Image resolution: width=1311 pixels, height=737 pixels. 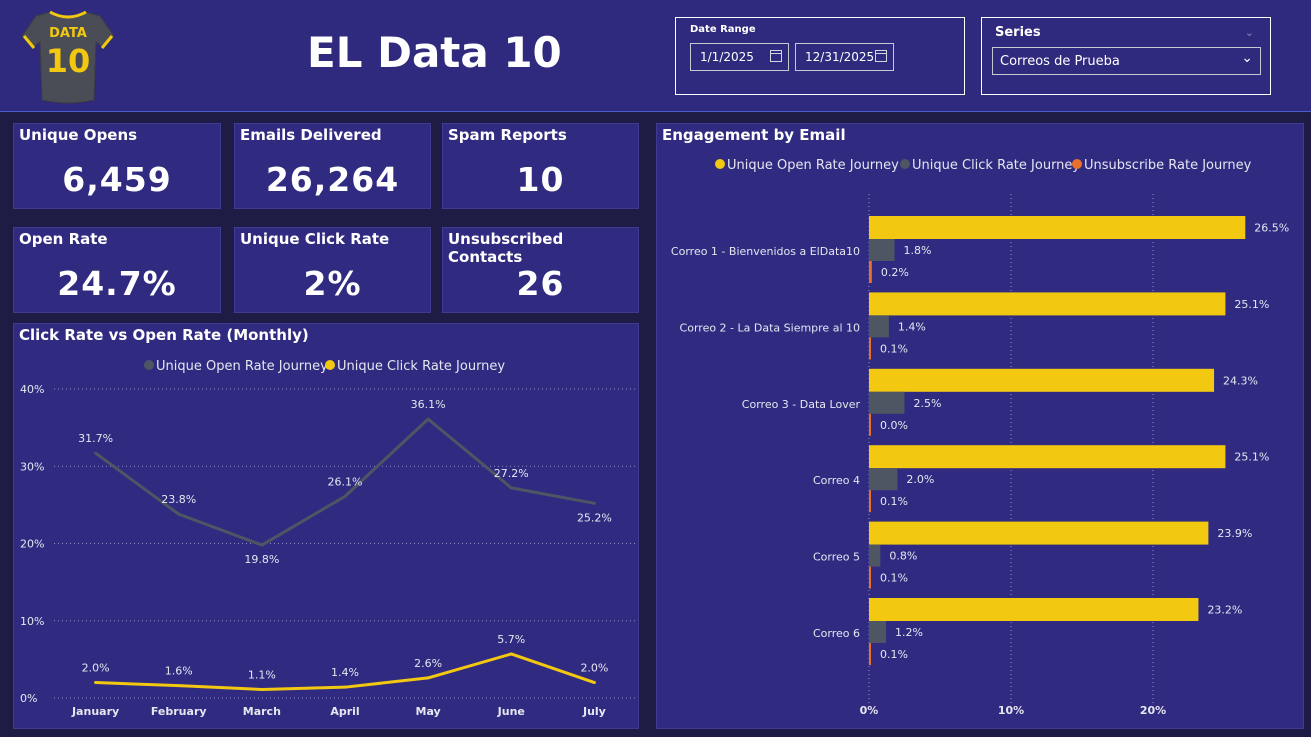 What do you see at coordinates (332, 179) in the screenshot?
I see `kpi-value: 26,264` at bounding box center [332, 179].